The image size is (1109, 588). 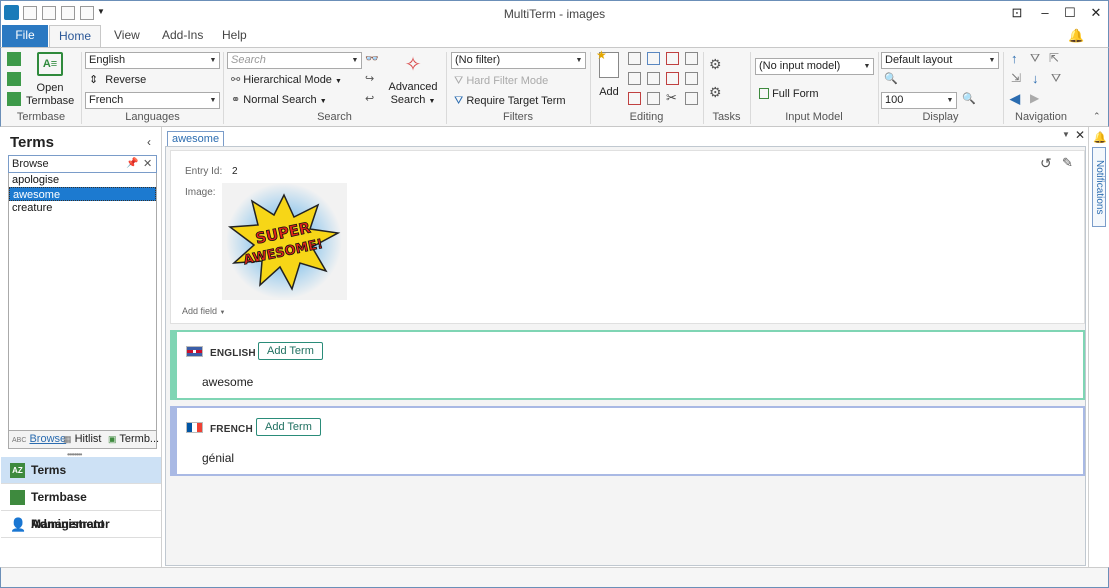 What do you see at coordinates (715, 92) in the screenshot?
I see `tasks-gear-stop-icon: ⚙` at bounding box center [715, 92].